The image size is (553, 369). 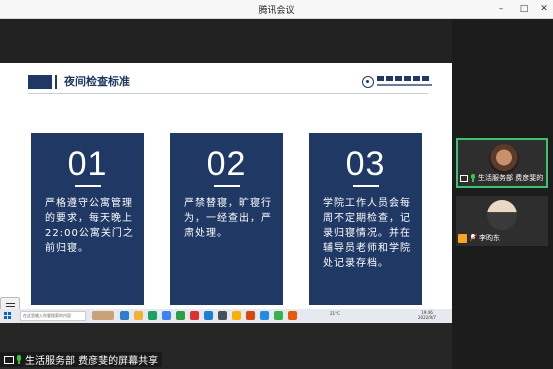 What do you see at coordinates (462, 238) in the screenshot?
I see `user-icon` at bounding box center [462, 238].